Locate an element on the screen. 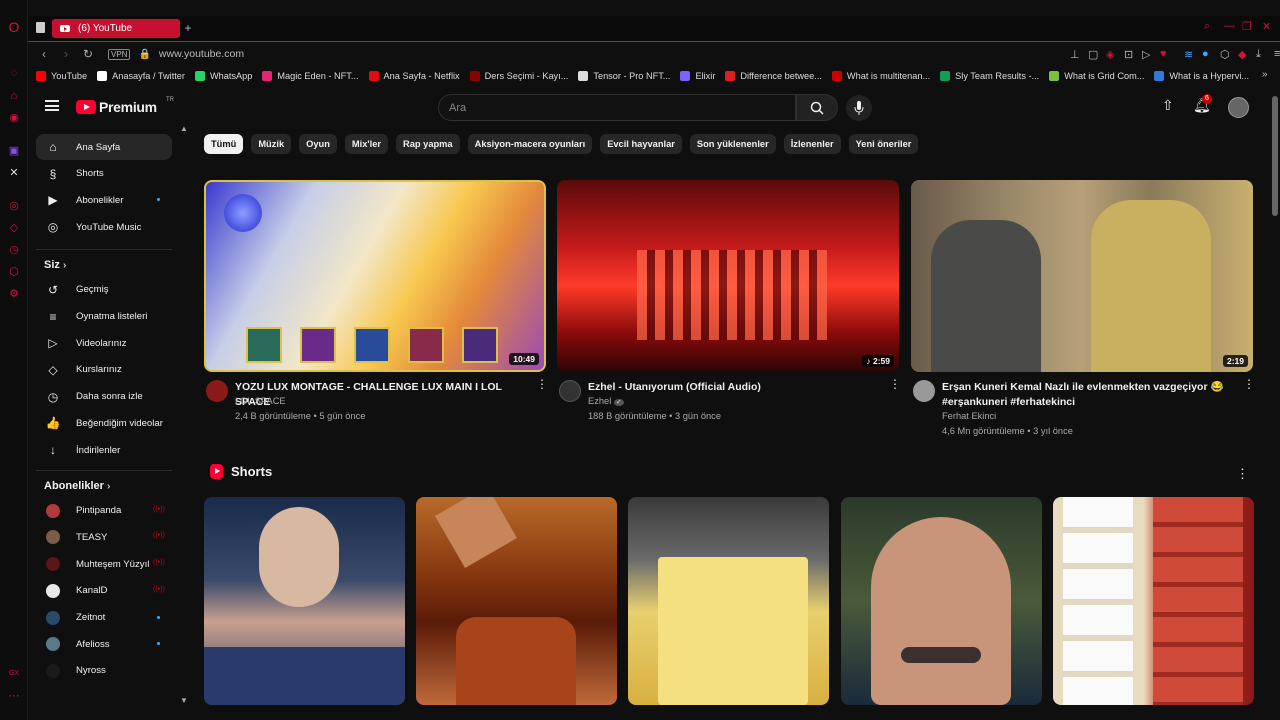  sidebar-item: ▷ Videolarınız is located at coordinates (104, 343).